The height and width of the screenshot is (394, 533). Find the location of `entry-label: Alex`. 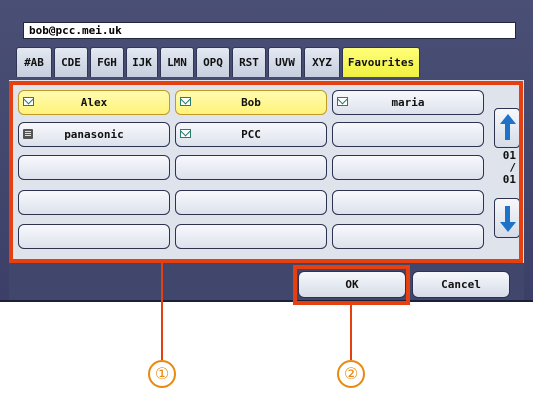

entry-label: Alex is located at coordinates (94, 102).